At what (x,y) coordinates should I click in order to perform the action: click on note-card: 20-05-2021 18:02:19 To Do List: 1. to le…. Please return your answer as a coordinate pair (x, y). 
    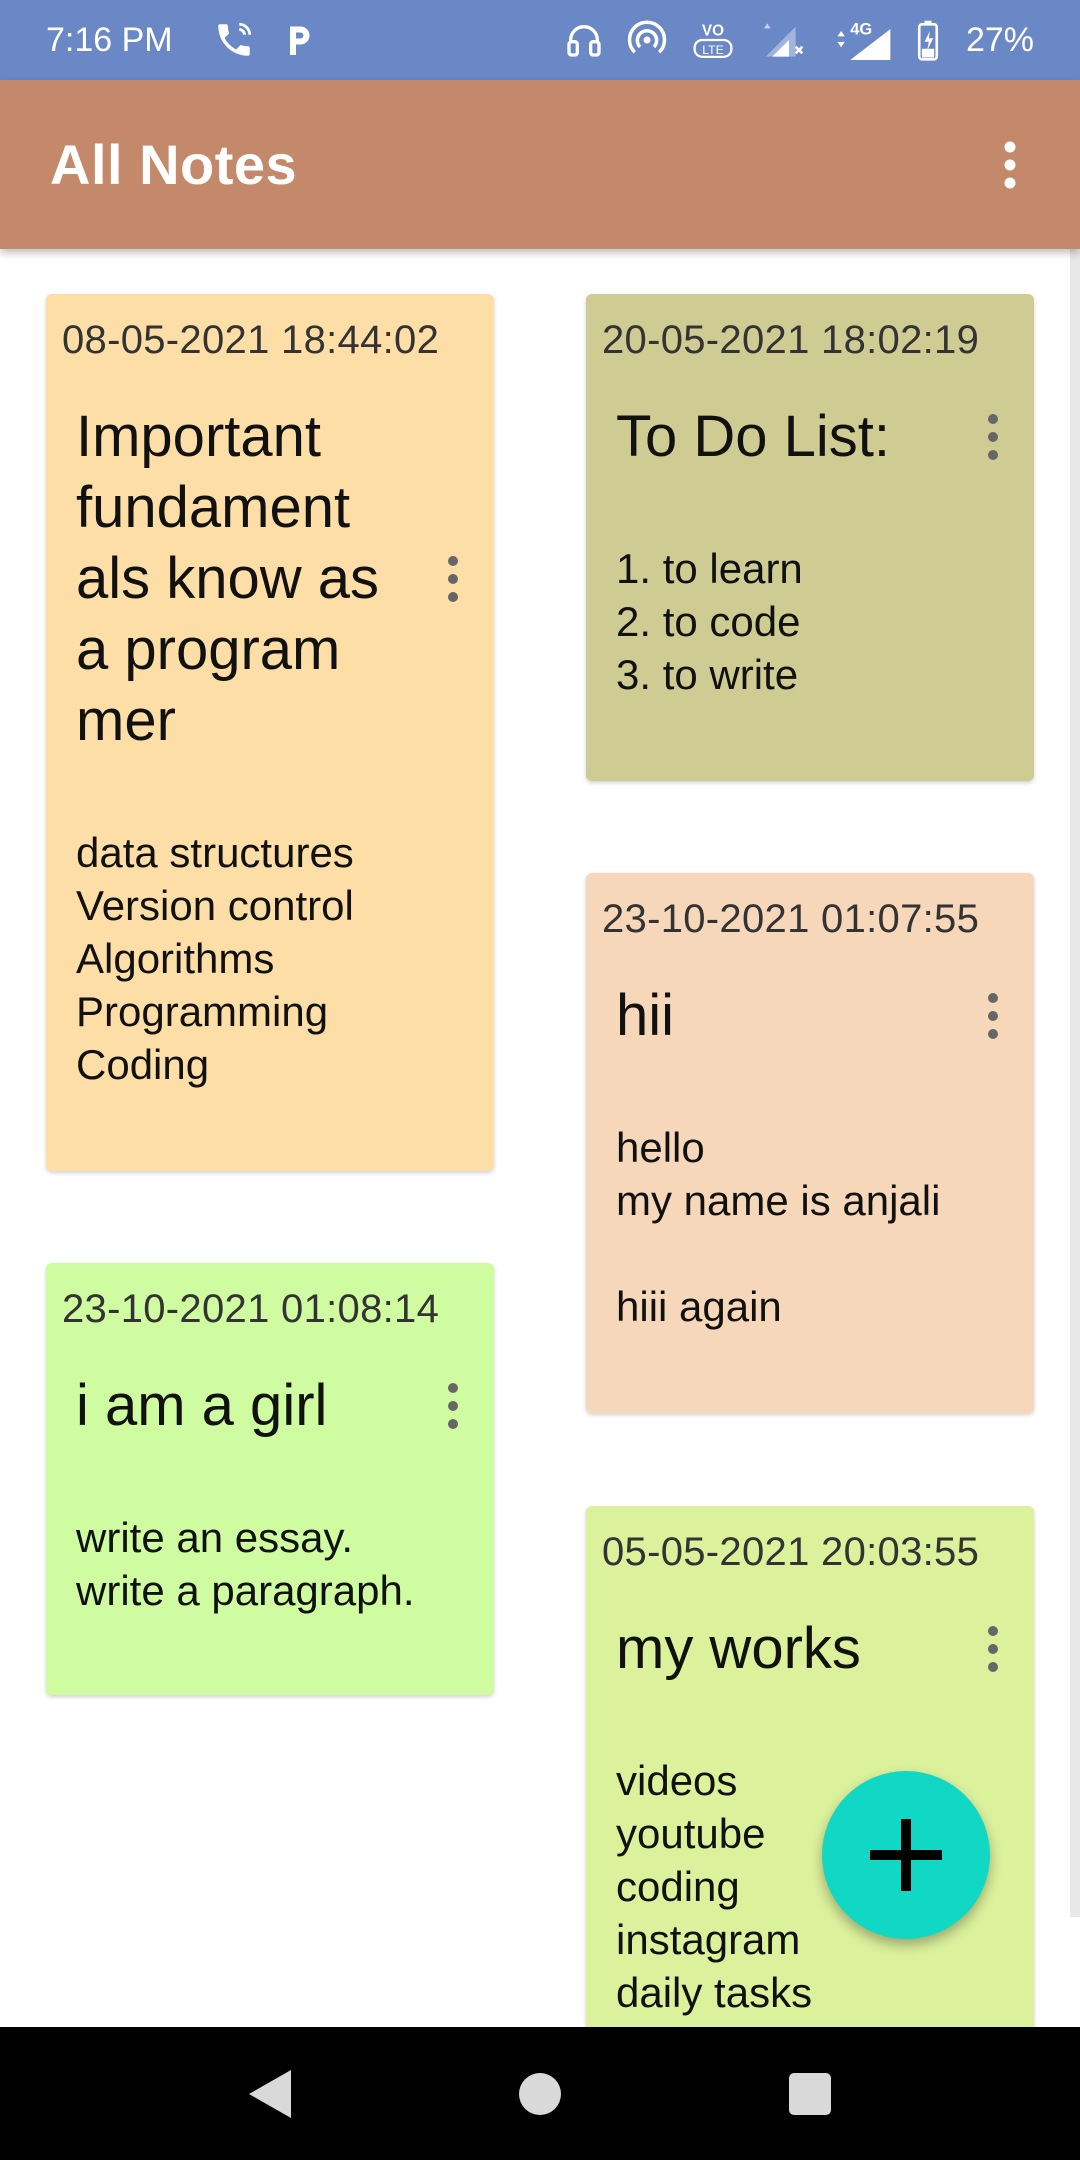
    Looking at the image, I should click on (810, 537).